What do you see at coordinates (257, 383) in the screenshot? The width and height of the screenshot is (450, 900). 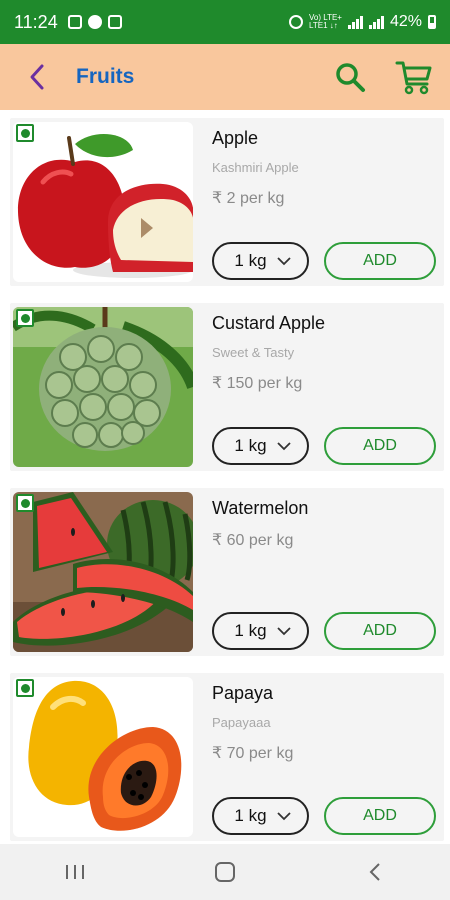 I see `product-price: ₹ 150 per kg` at bounding box center [257, 383].